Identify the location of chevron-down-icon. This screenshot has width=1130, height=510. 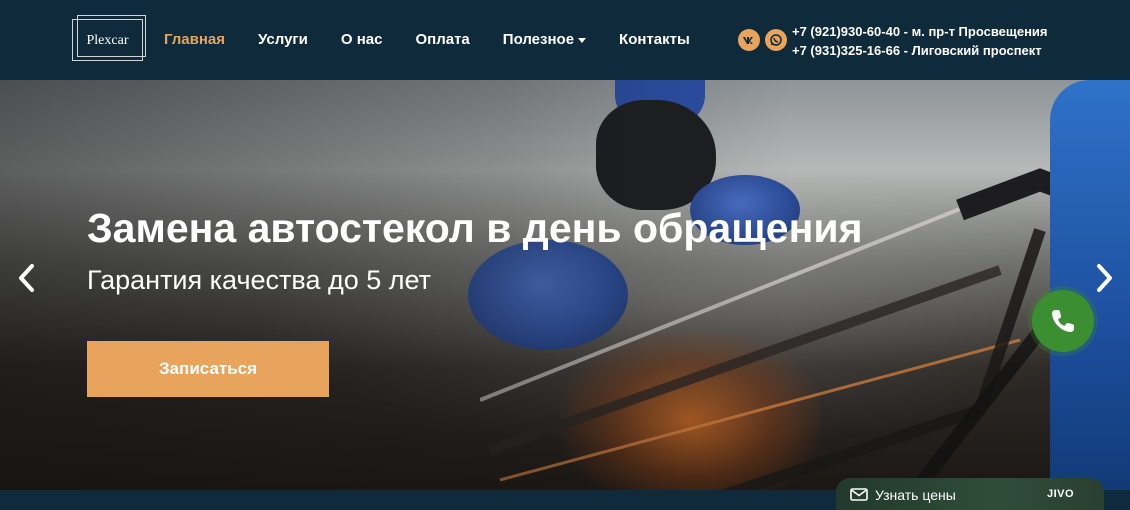
(582, 40).